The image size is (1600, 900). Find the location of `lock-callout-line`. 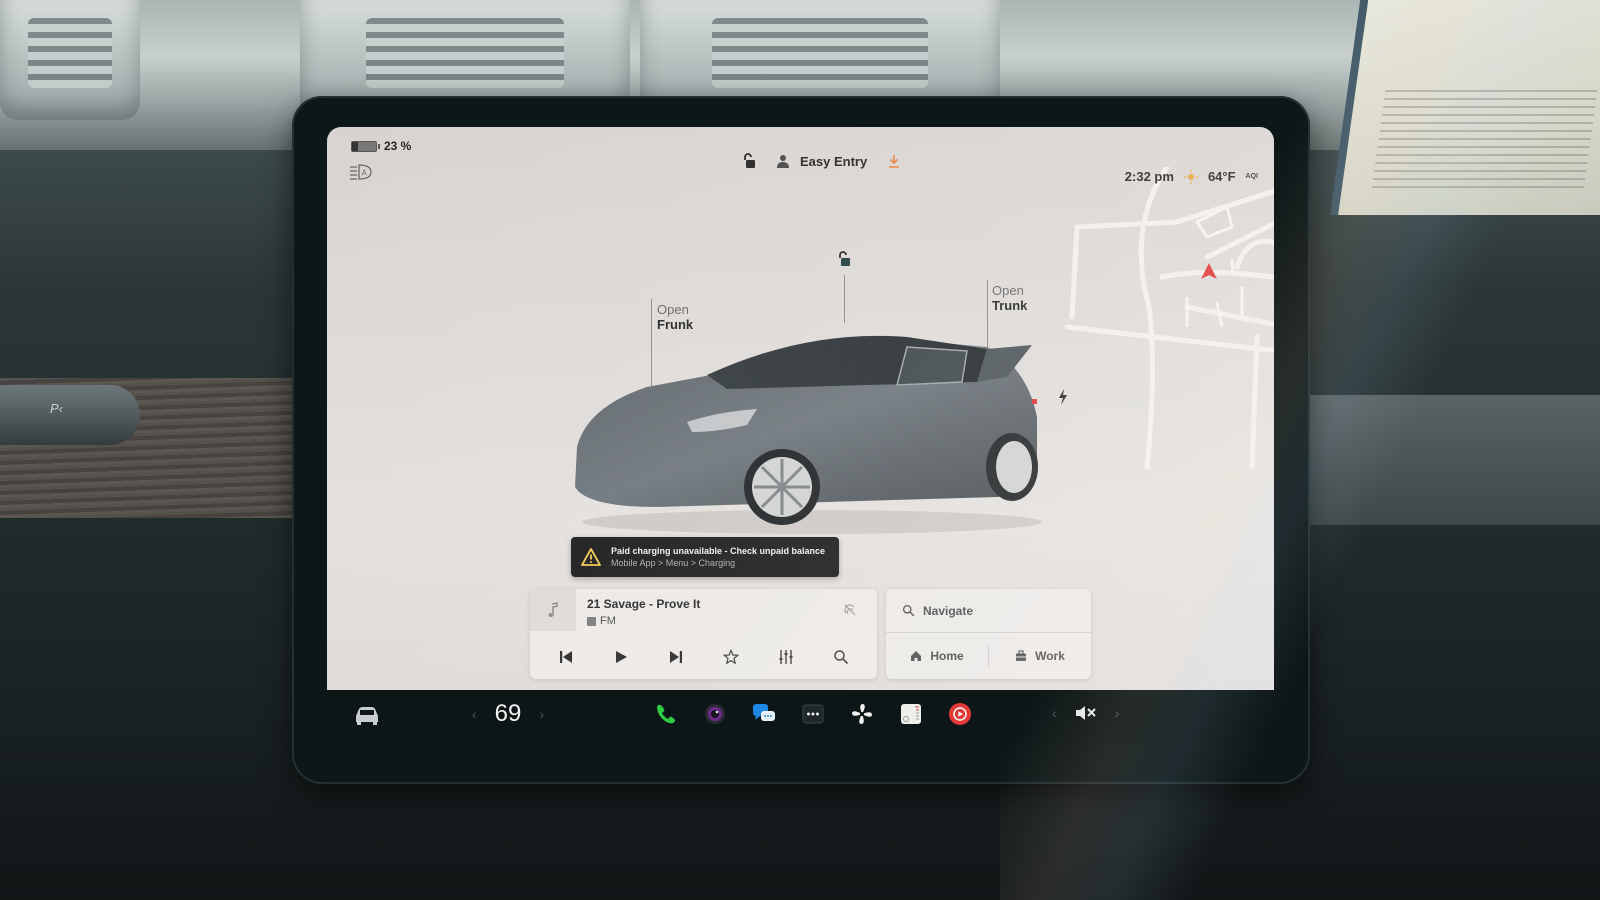

lock-callout-line is located at coordinates (844, 299).